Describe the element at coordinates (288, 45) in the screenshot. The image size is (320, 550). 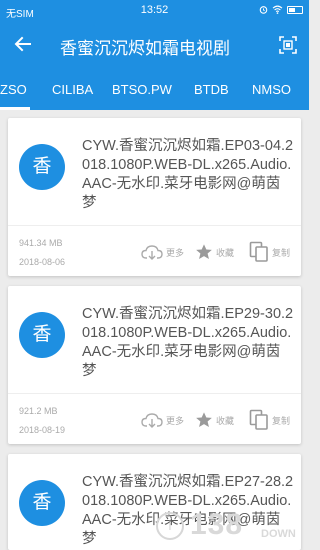
I see `select-frame-icon` at that location.